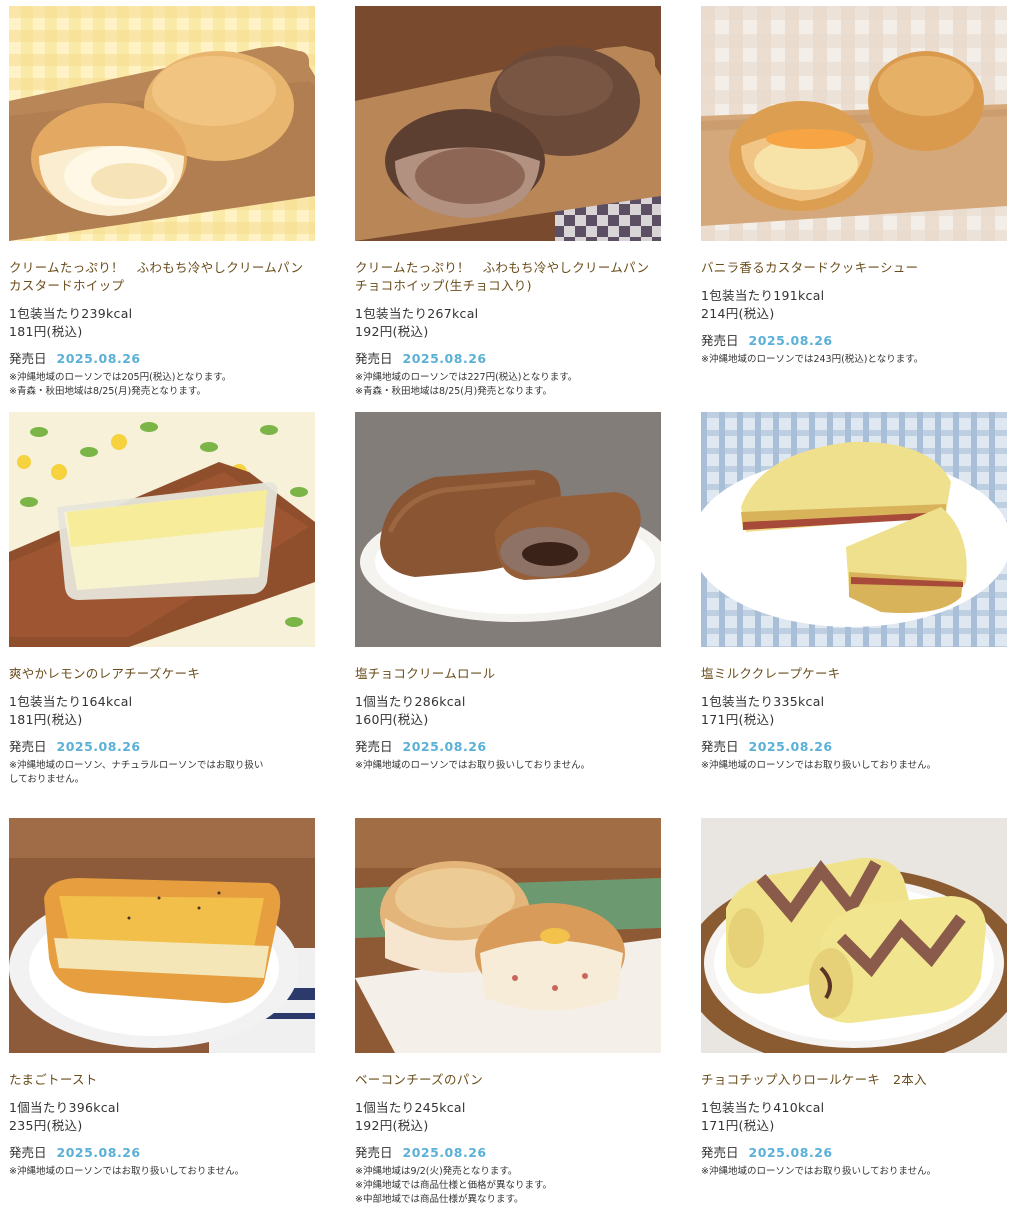 This screenshot has width=1017, height=1220. I want to click on product-name: クリームたっぷり！ ふわもち冷やしクリームパン カスタードホイップ, so click(162, 277).